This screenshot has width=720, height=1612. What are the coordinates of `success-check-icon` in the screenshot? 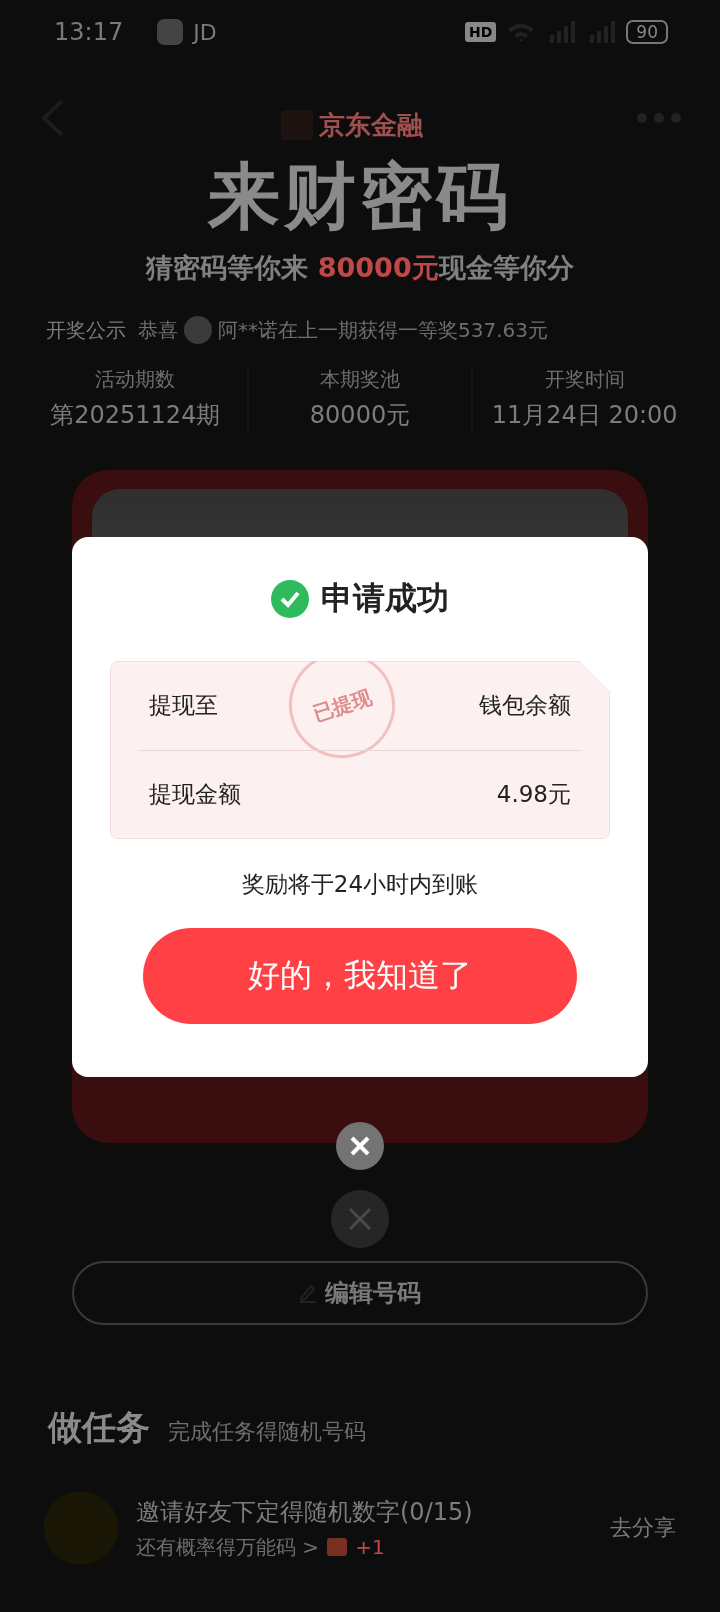 It's located at (290, 599).